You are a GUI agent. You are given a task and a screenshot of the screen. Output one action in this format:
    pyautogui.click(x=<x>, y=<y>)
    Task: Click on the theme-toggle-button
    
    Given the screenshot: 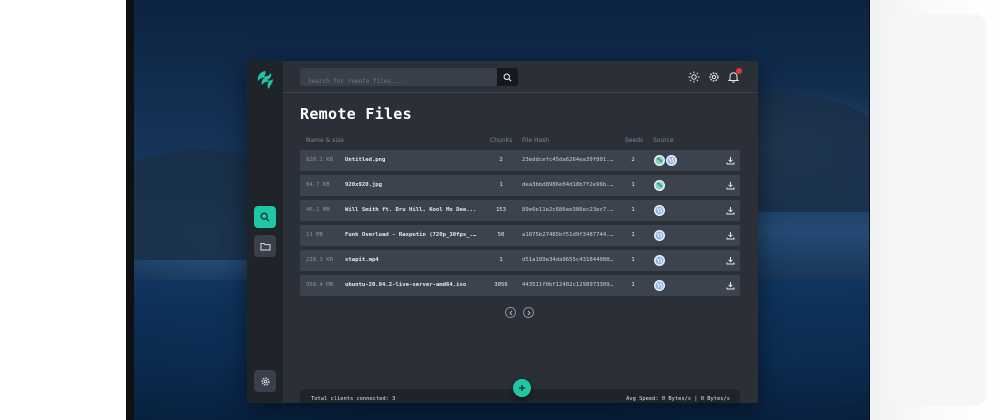 What is the action you would take?
    pyautogui.click(x=693, y=76)
    